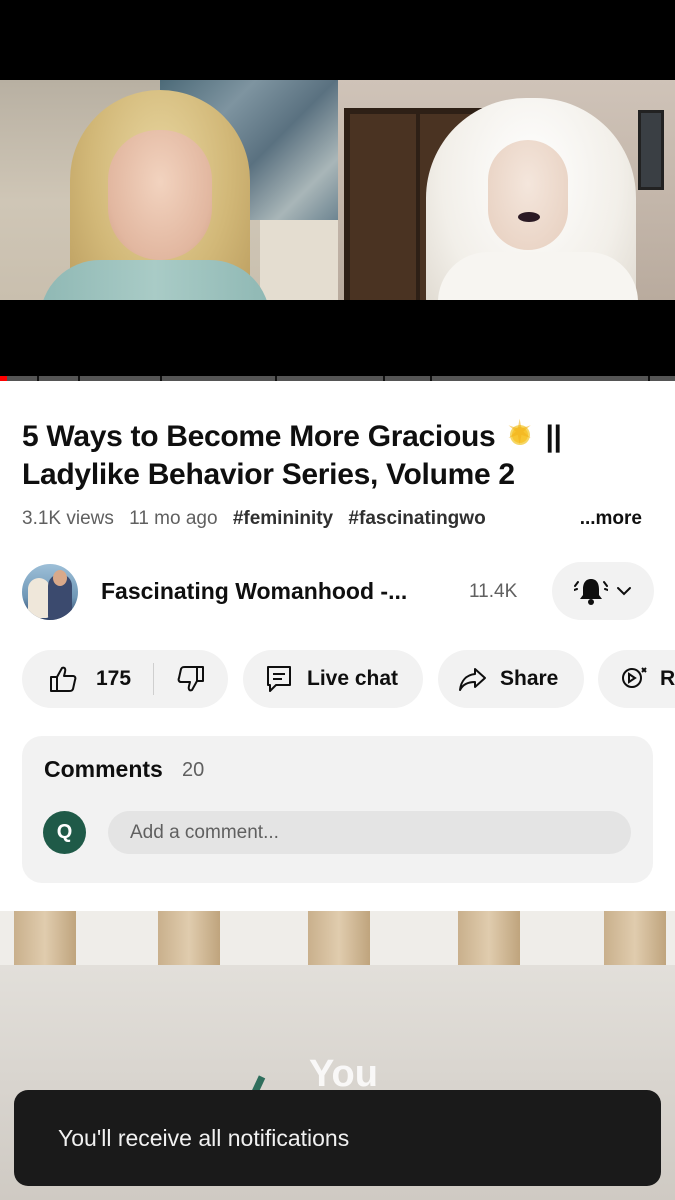  Describe the element at coordinates (173, 518) in the screenshot. I see `upload-age: 11 mo ago` at that location.